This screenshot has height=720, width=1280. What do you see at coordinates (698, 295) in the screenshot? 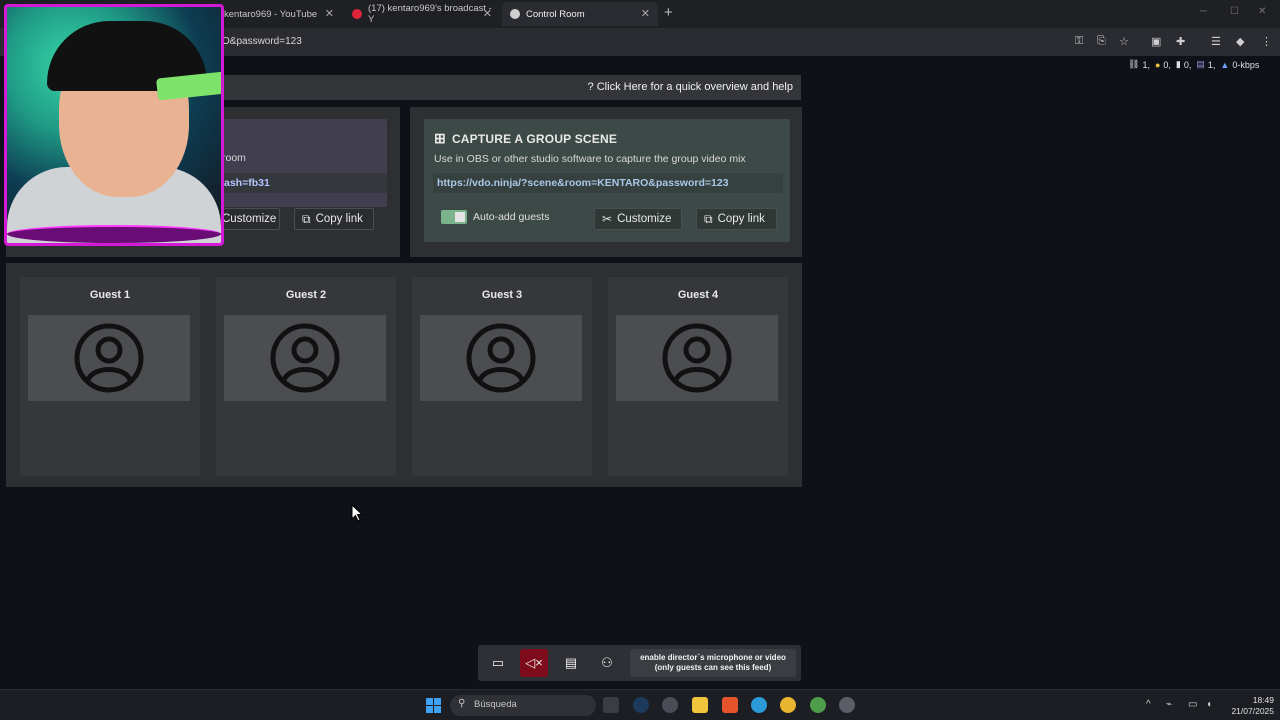
I see `guest-name: Guest 4` at bounding box center [698, 295].